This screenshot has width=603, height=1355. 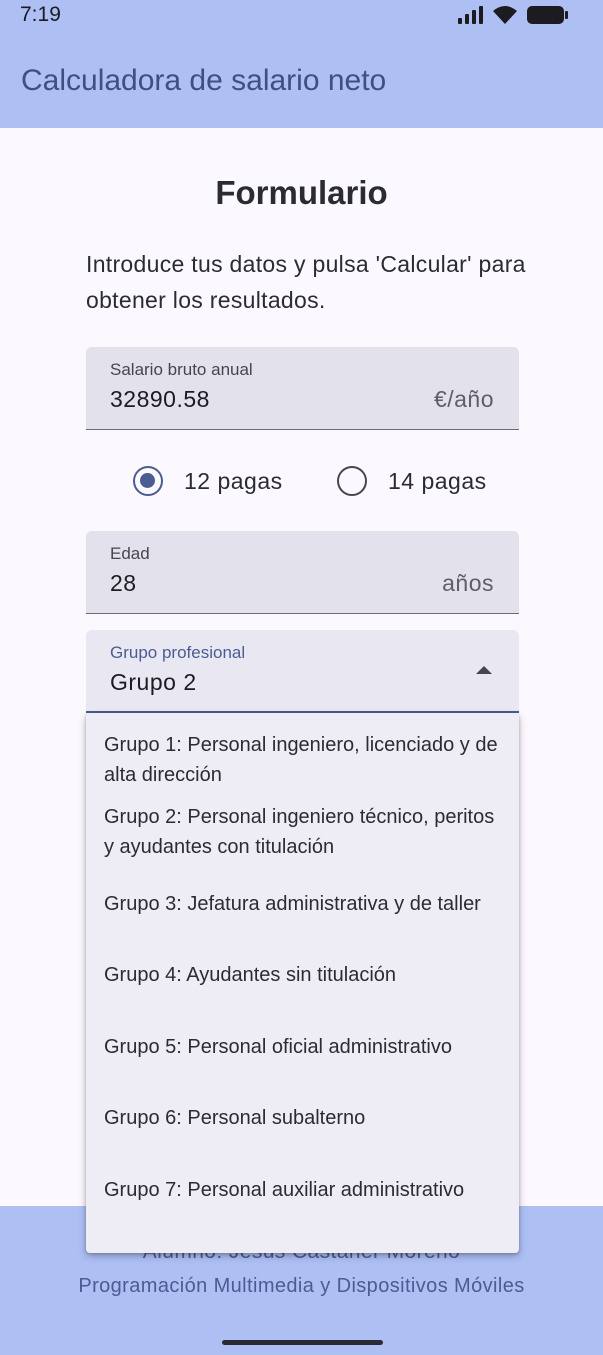 I want to click on group-dropdown: Grupo profesional Grupo 2, so click(x=302, y=671).